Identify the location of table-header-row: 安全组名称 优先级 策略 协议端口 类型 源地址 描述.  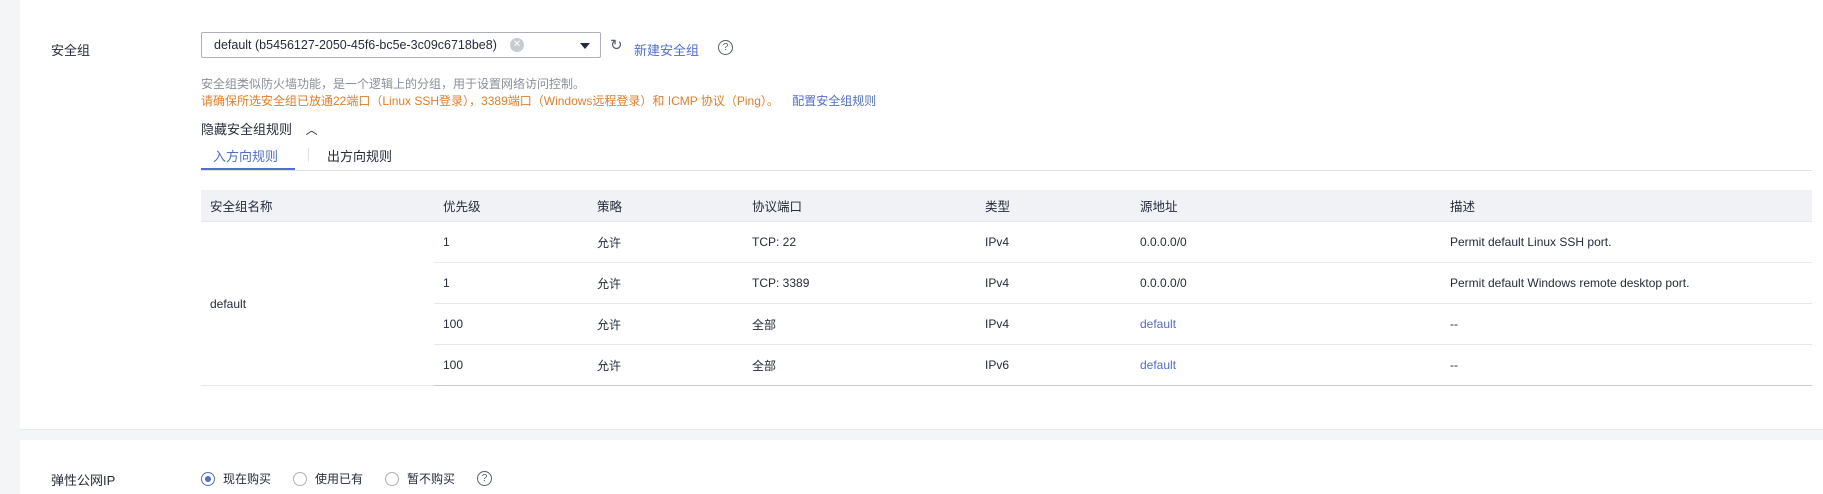
(1006, 206).